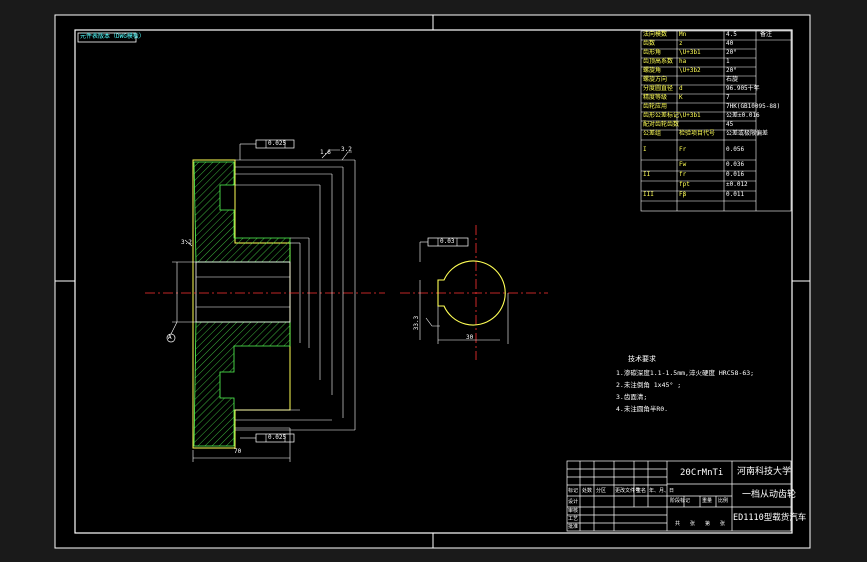 The image size is (867, 562). What do you see at coordinates (632, 397) in the screenshot?
I see `tech-note-3: 3.齿面清;` at bounding box center [632, 397].